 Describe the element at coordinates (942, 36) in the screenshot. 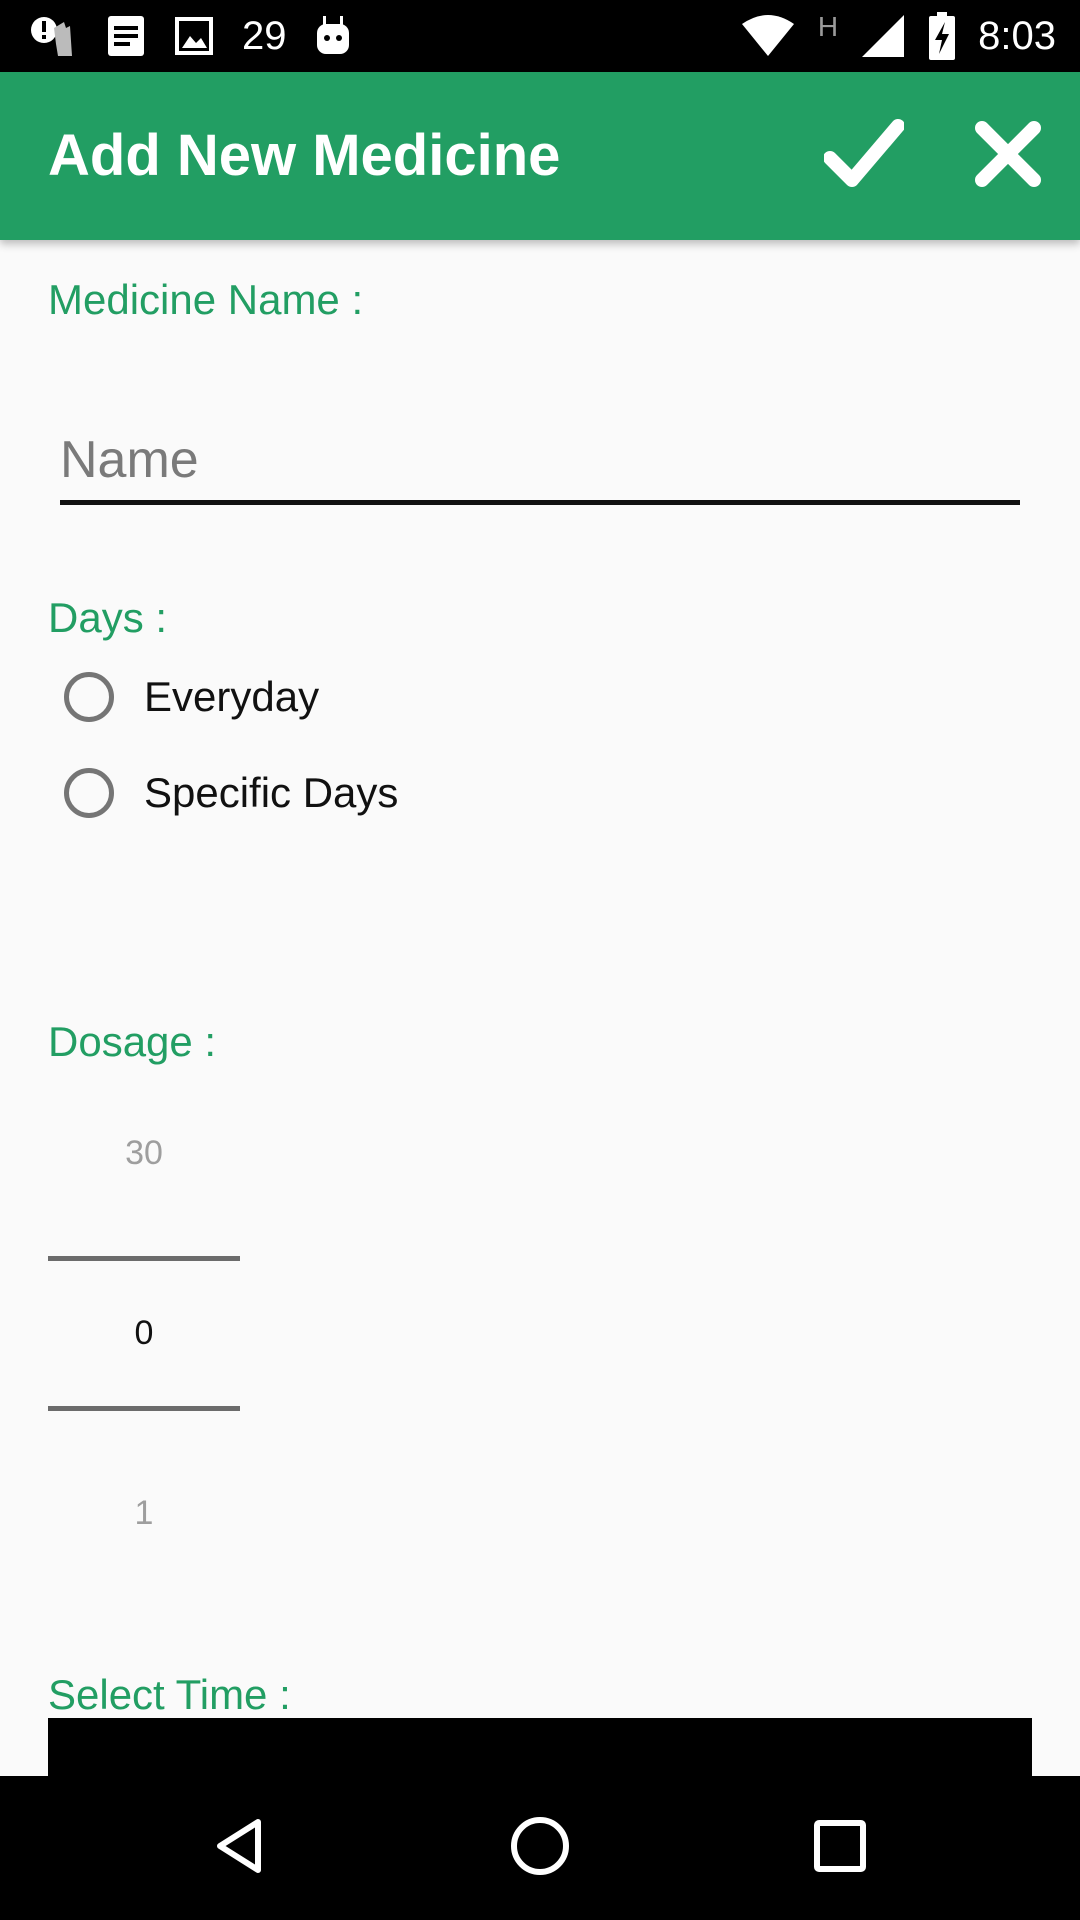

I see `battery-charging-icon` at that location.